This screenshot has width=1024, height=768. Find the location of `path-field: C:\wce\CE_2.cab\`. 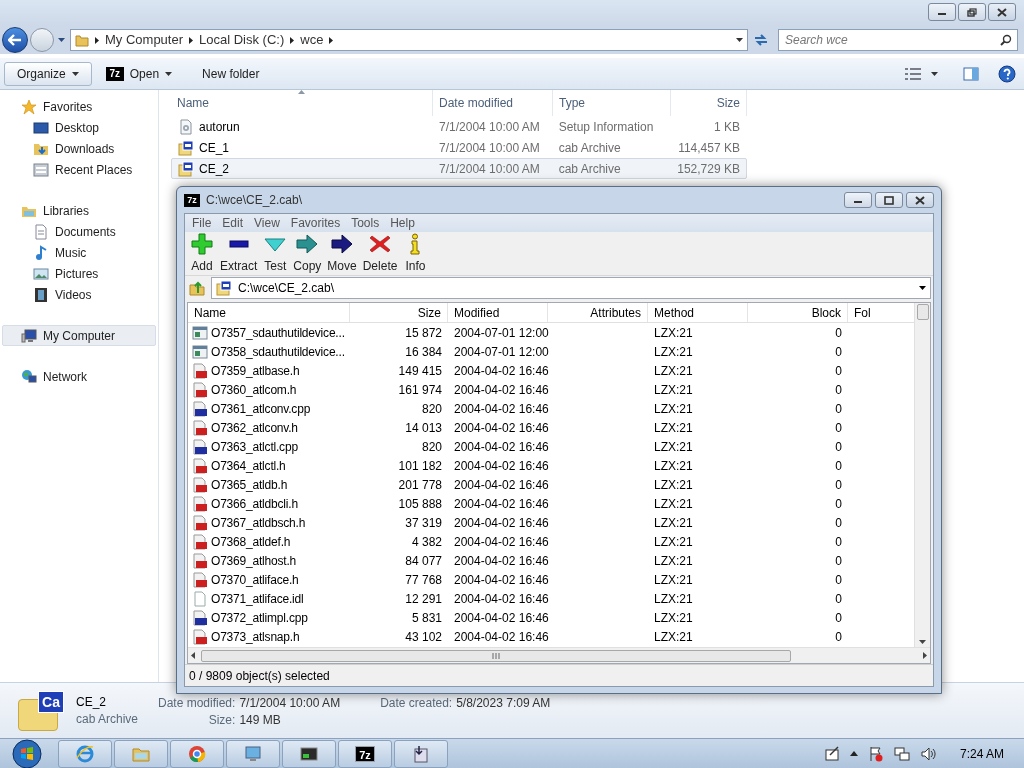

path-field: C:\wce\CE_2.cab\ is located at coordinates (571, 288).